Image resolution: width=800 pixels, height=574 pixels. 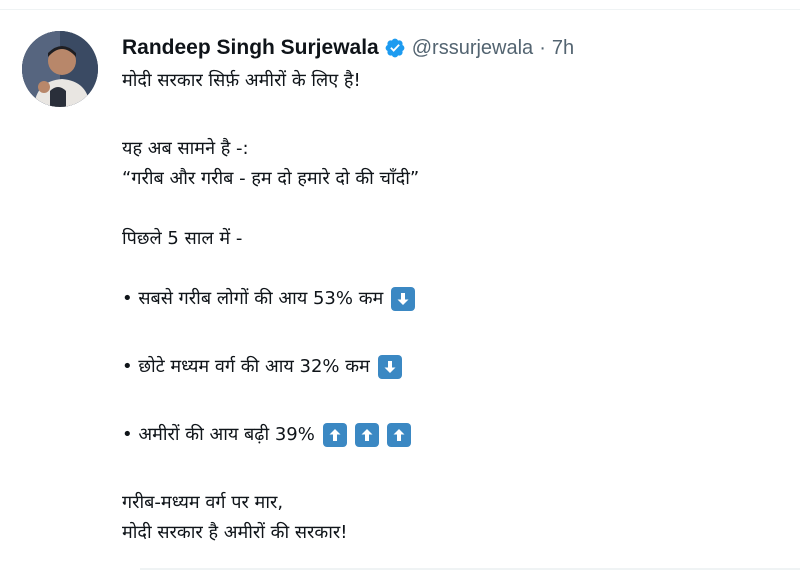 What do you see at coordinates (563, 48) in the screenshot?
I see `timestamp: 7h` at bounding box center [563, 48].